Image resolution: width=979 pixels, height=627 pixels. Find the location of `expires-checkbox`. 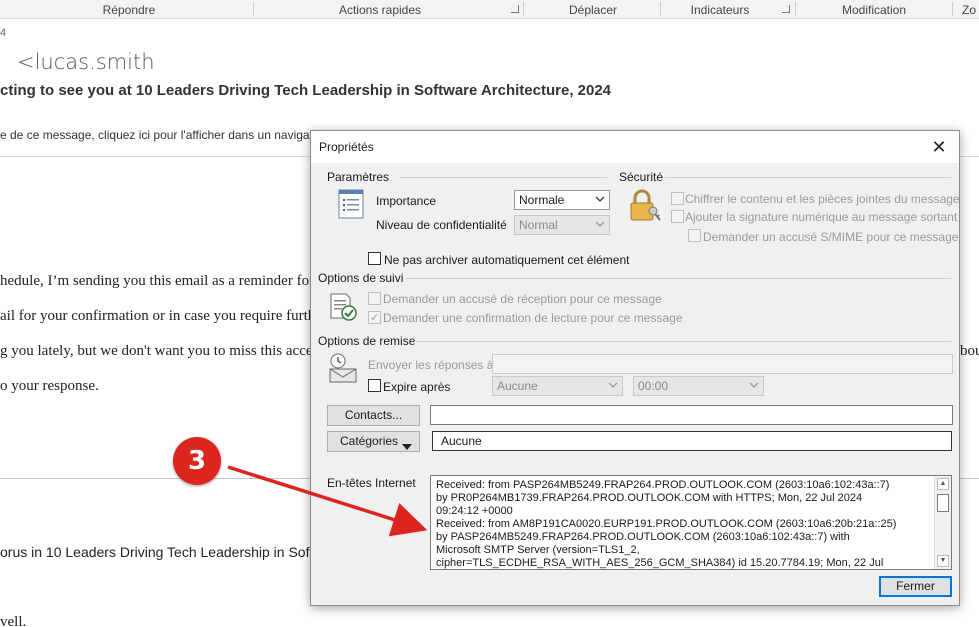

expires-checkbox is located at coordinates (374, 385).